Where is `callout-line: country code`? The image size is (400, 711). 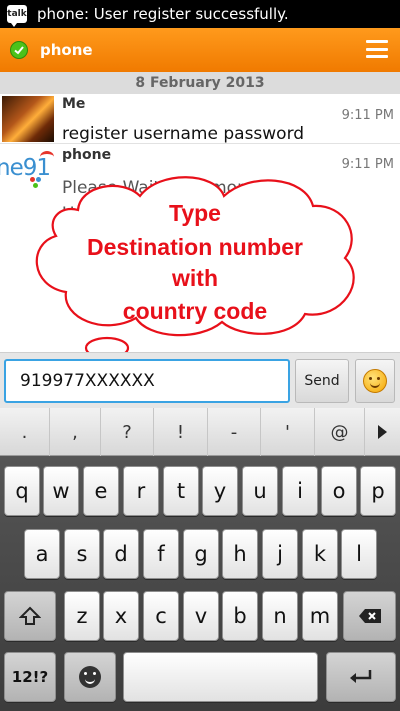 callout-line: country code is located at coordinates (195, 311).